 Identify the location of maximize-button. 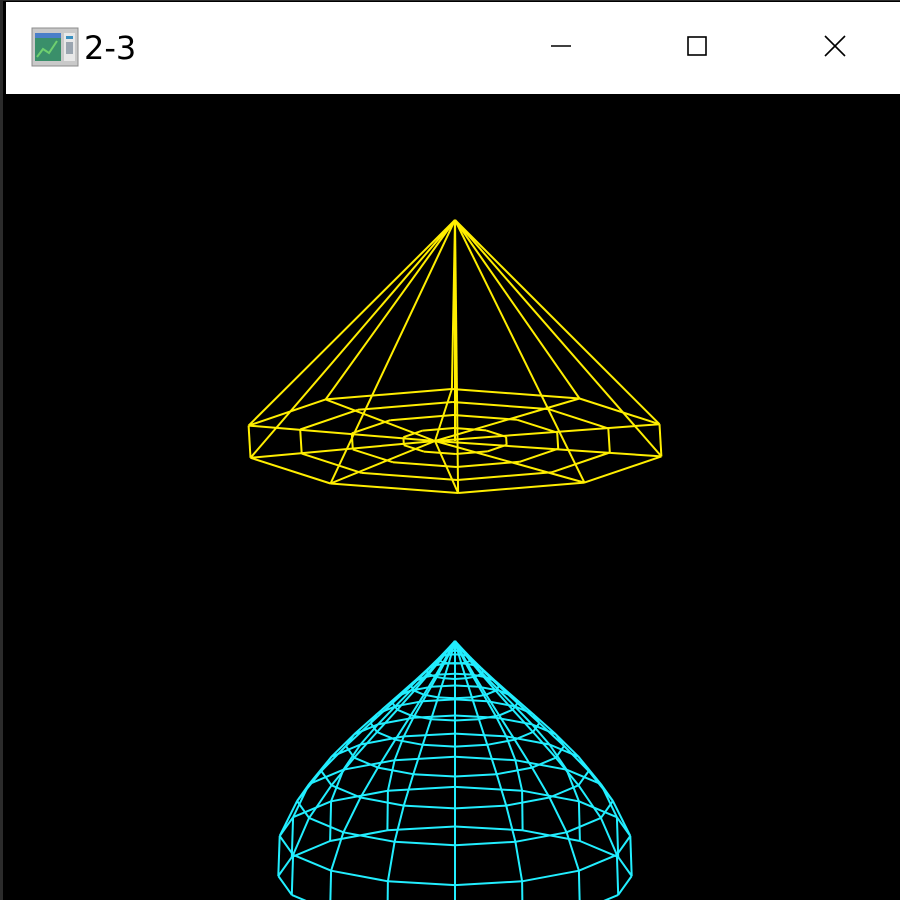
(697, 48).